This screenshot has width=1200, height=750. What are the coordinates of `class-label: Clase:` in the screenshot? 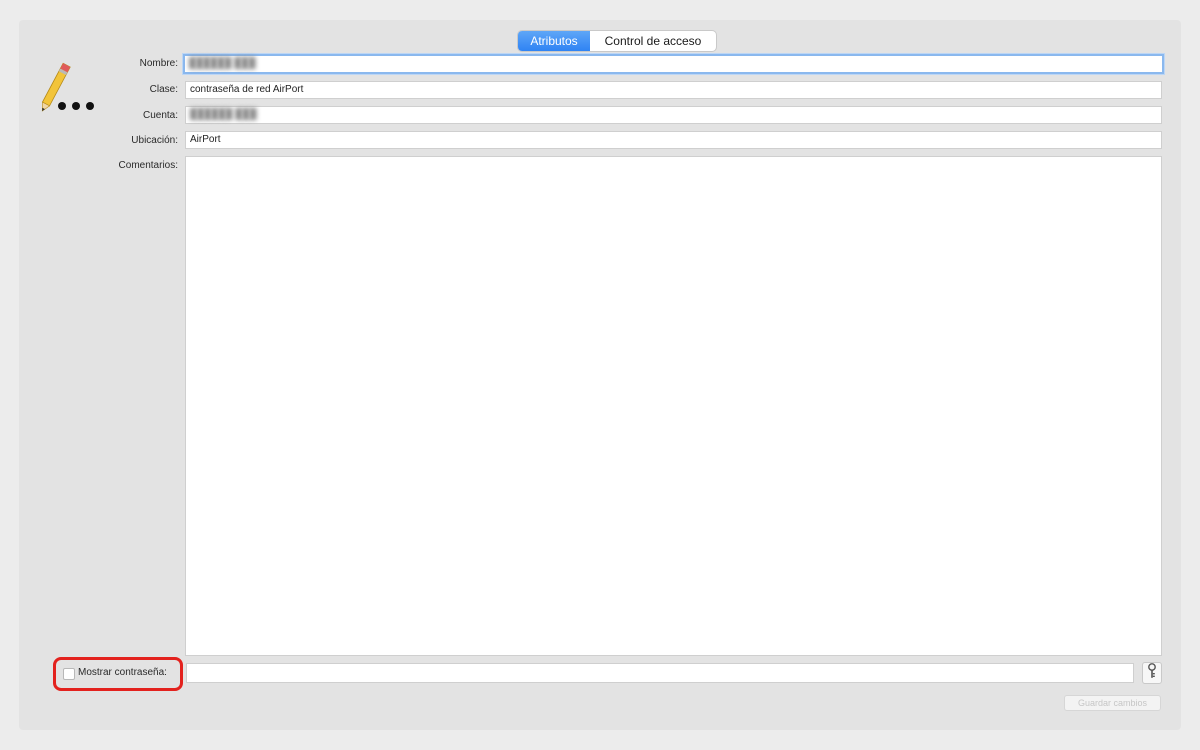 It's located at (163, 89).